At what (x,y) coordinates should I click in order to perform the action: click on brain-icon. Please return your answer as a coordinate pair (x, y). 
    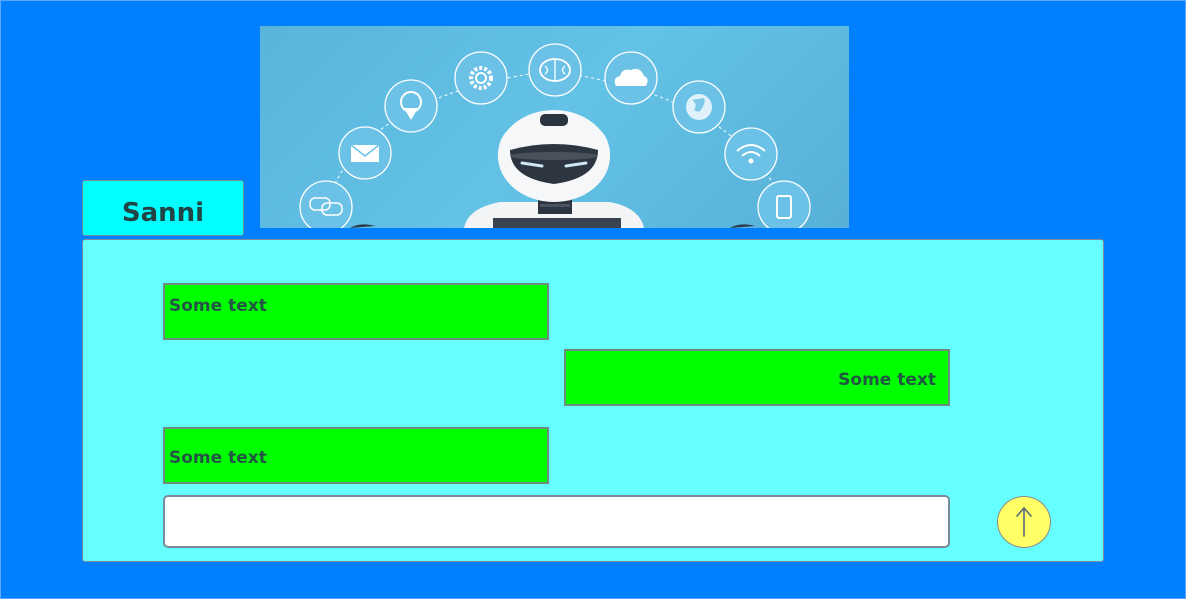
    Looking at the image, I should click on (555, 70).